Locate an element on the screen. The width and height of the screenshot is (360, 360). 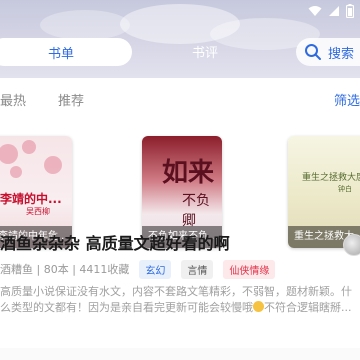
book-cover-title: 如来 is located at coordinates (188, 173).